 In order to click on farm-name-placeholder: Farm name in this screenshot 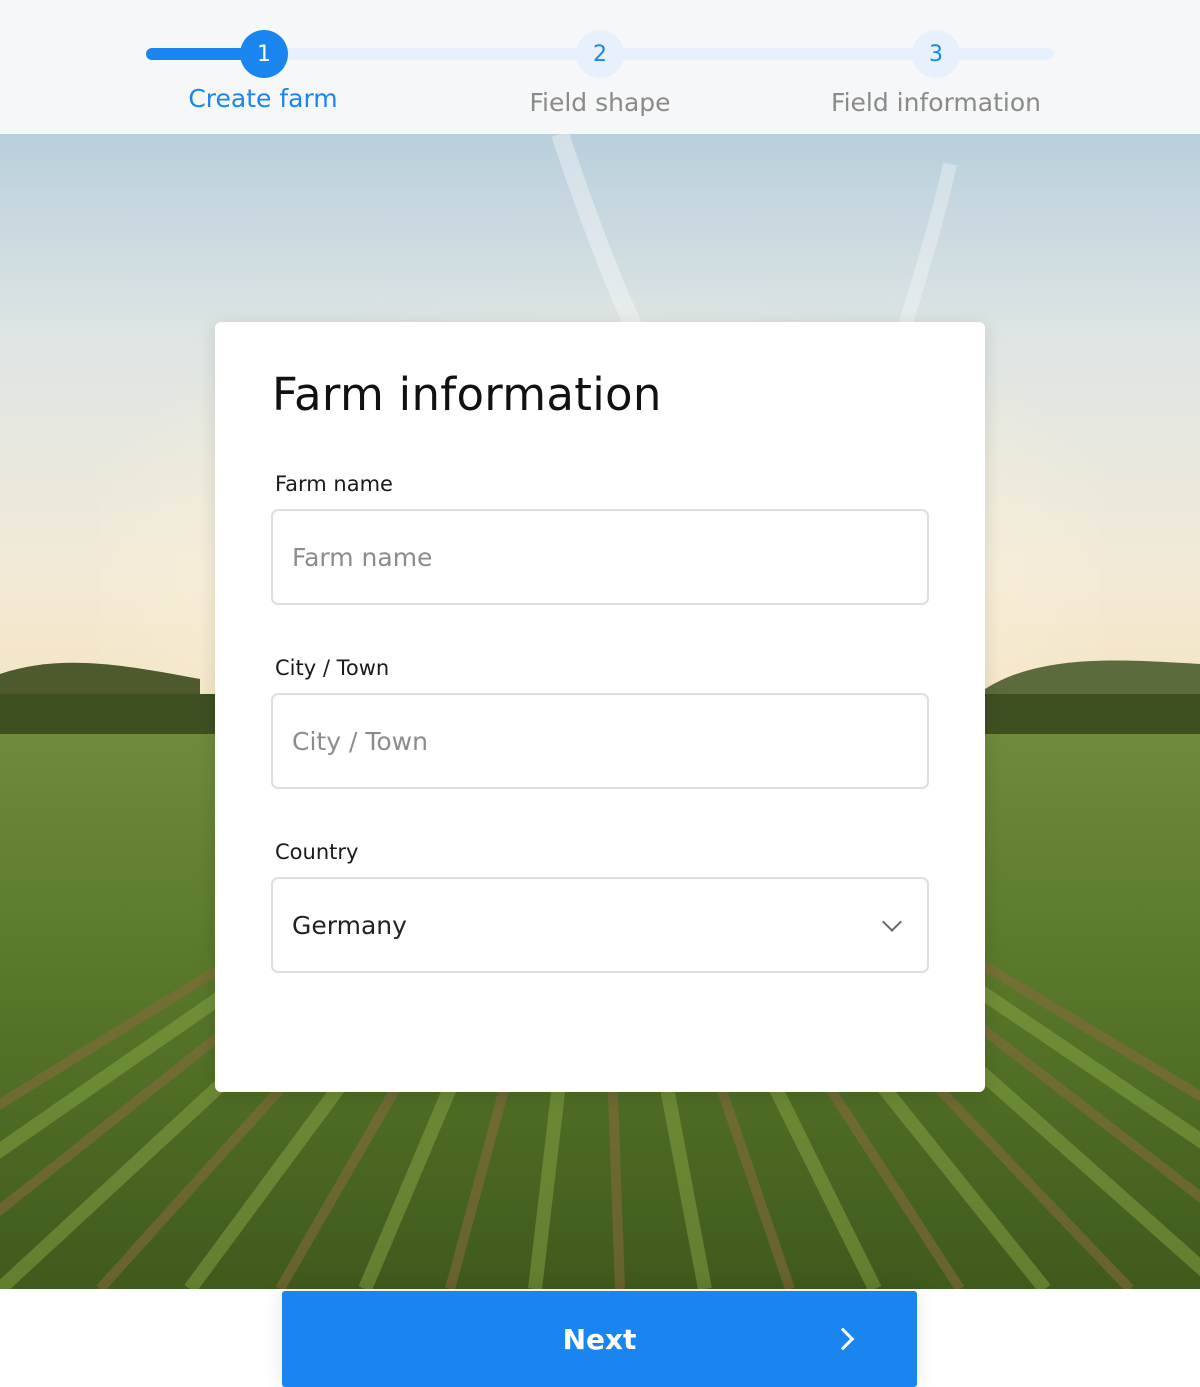, I will do `click(362, 557)`.